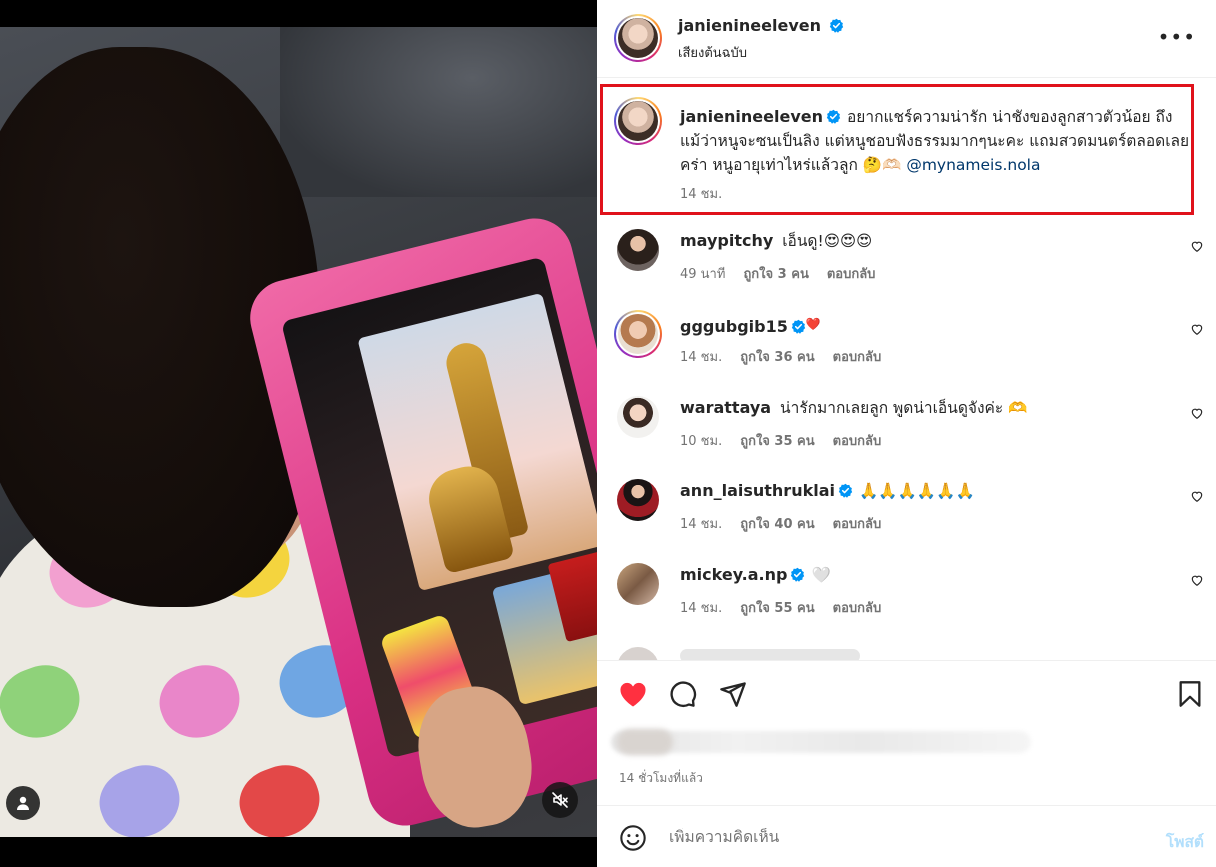 This screenshot has height=867, width=1216. Describe the element at coordinates (734, 326) in the screenshot. I see `comment-username: gggubgib15` at that location.